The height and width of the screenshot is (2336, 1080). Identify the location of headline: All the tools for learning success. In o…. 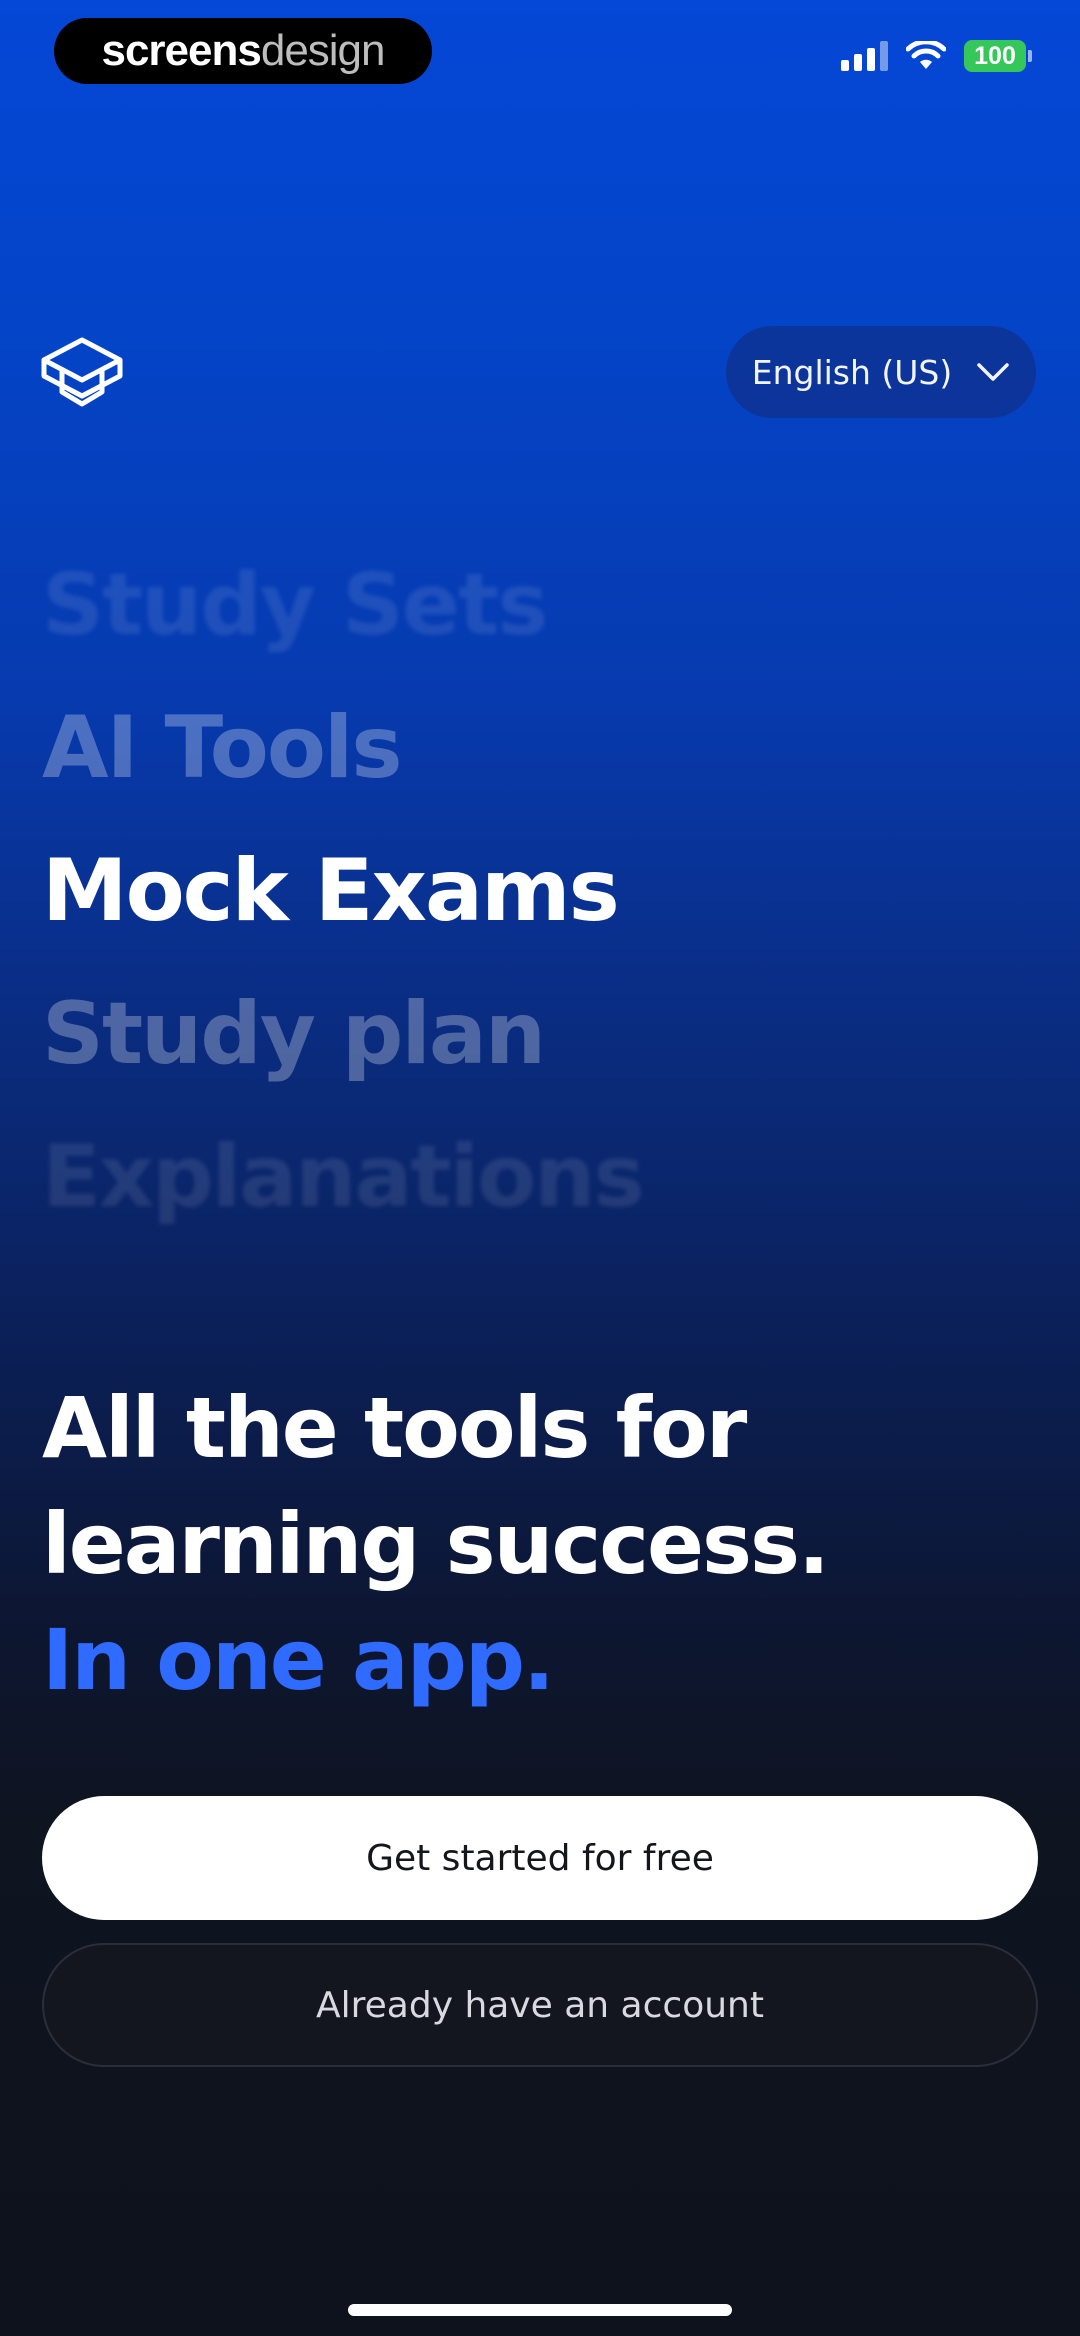
(542, 1544).